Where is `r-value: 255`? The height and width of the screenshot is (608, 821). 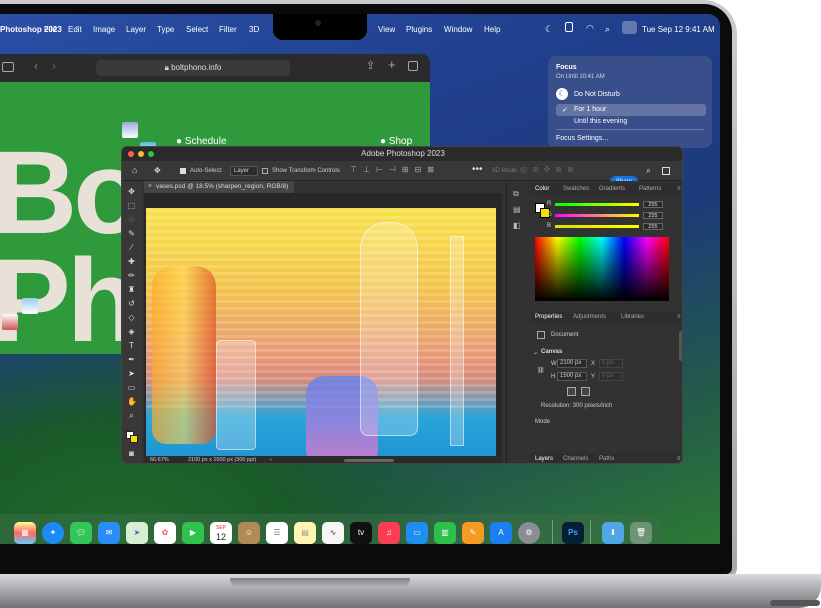
r-value: 255 is located at coordinates (653, 204).